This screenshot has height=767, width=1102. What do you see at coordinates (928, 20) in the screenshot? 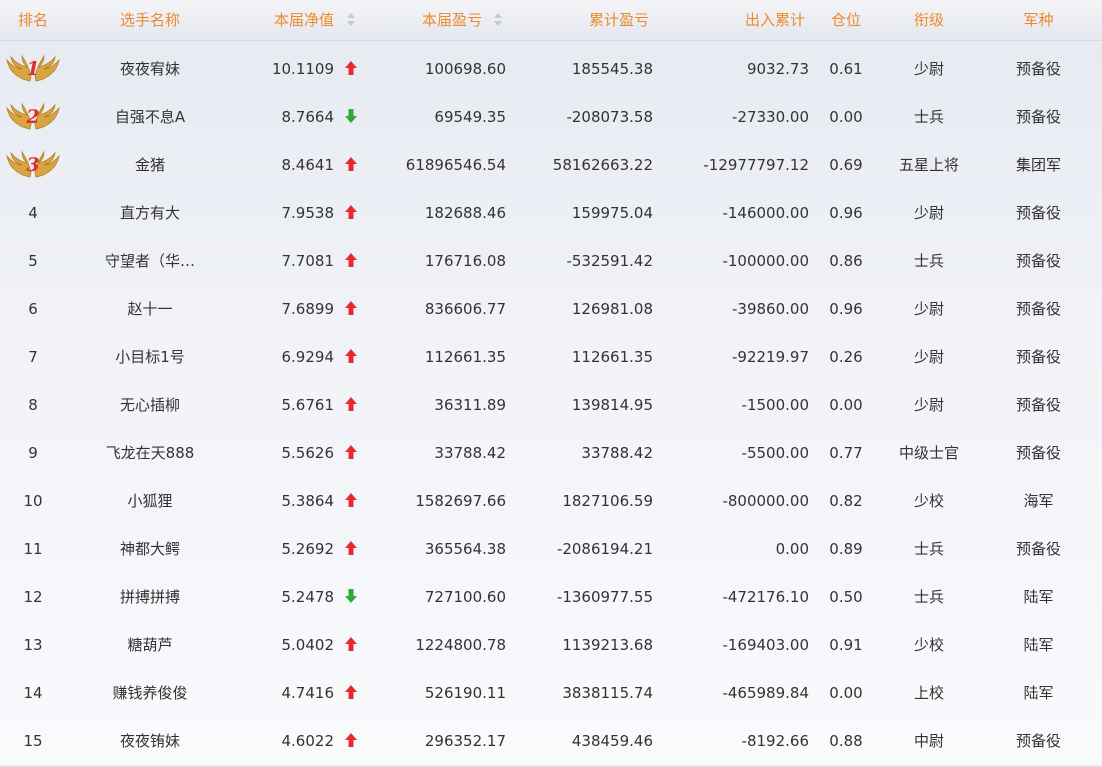
I see `header-title: 衔级` at bounding box center [928, 20].